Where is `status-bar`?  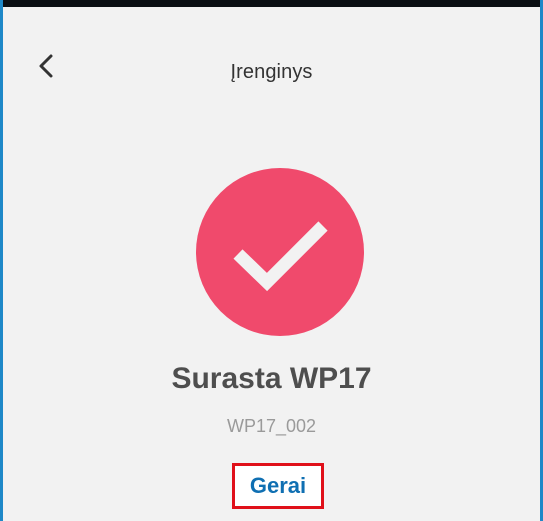
status-bar is located at coordinates (271, 3).